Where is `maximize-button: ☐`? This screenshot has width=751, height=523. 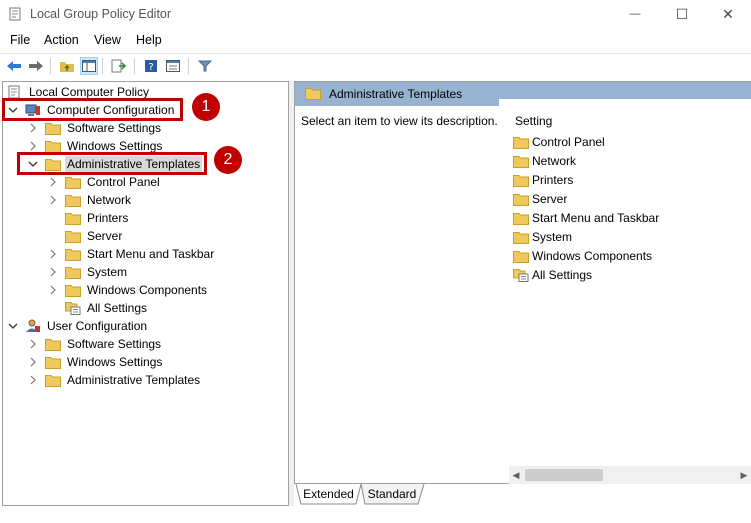
maximize-button: ☐ is located at coordinates (682, 14).